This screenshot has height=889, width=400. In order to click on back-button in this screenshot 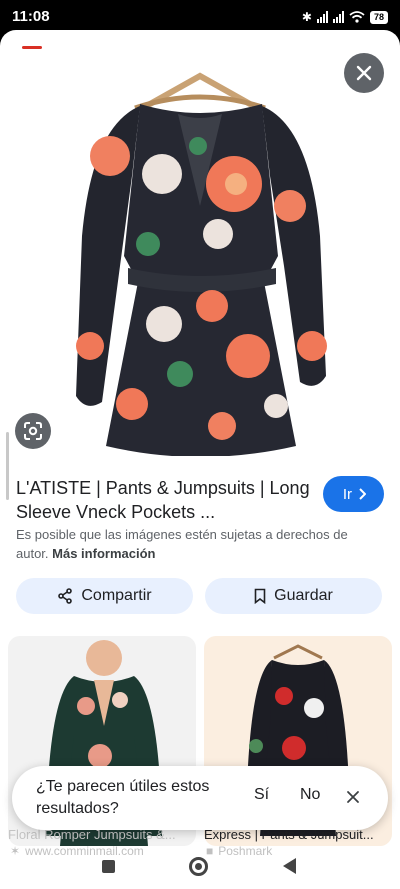, I will do `click(289, 866)`.